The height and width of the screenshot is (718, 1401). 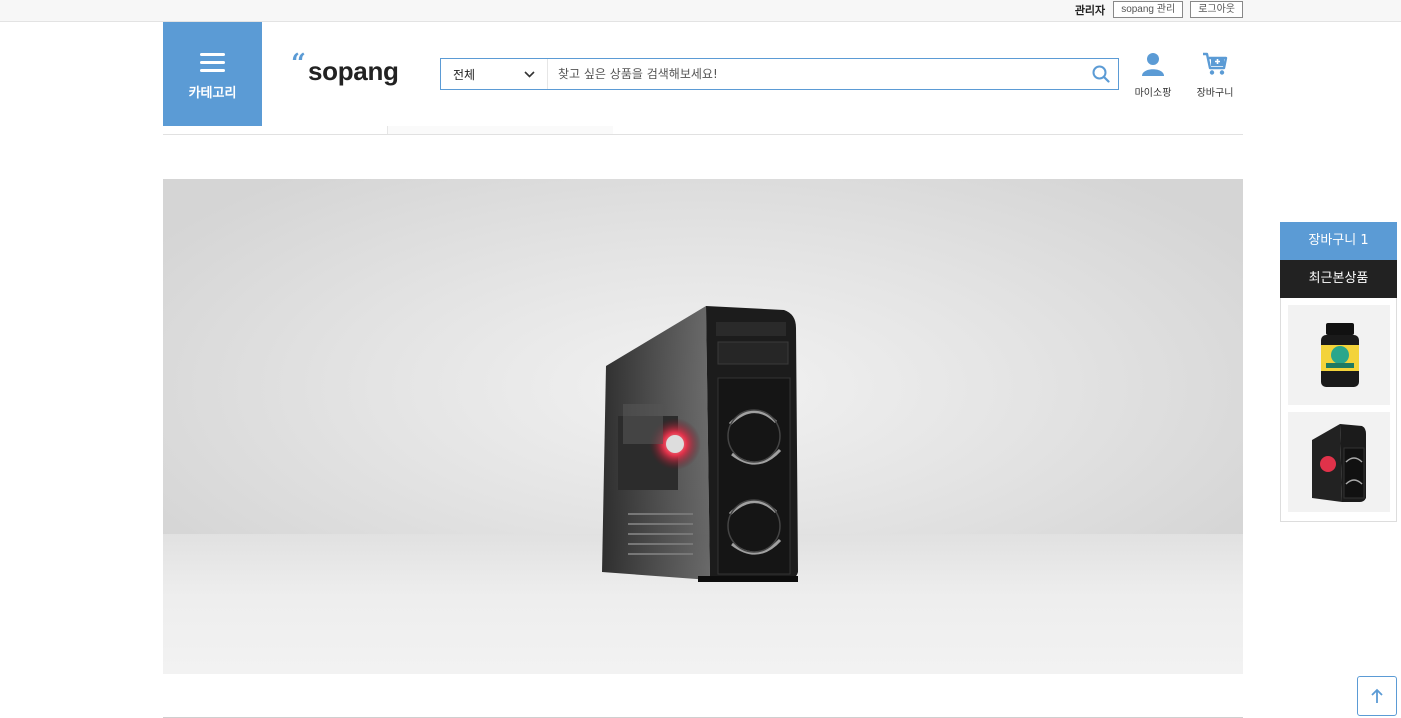 I want to click on recent-item-supplement, so click(x=1339, y=355).